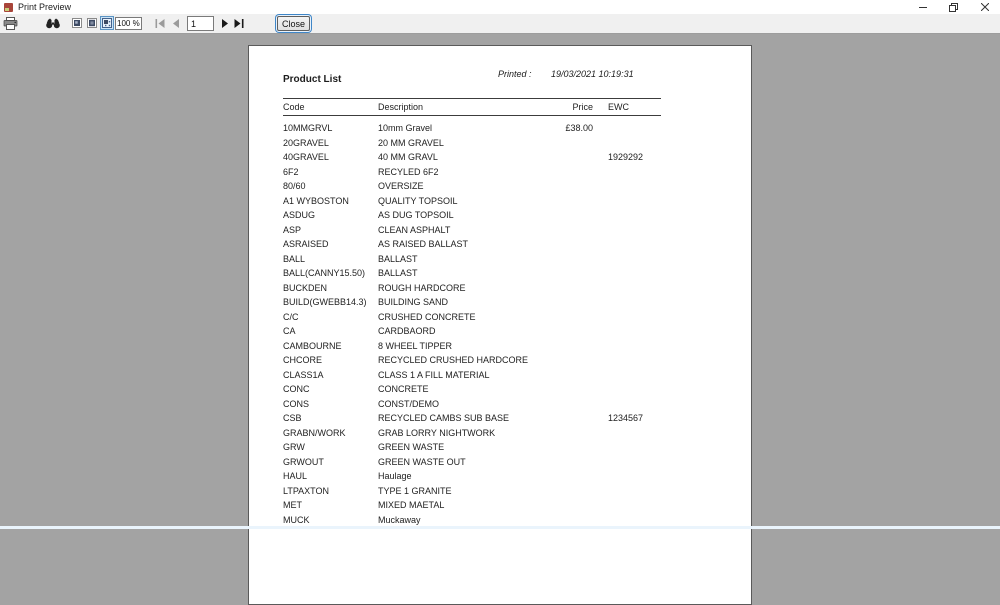  I want to click on restore-icon, so click(953, 7).